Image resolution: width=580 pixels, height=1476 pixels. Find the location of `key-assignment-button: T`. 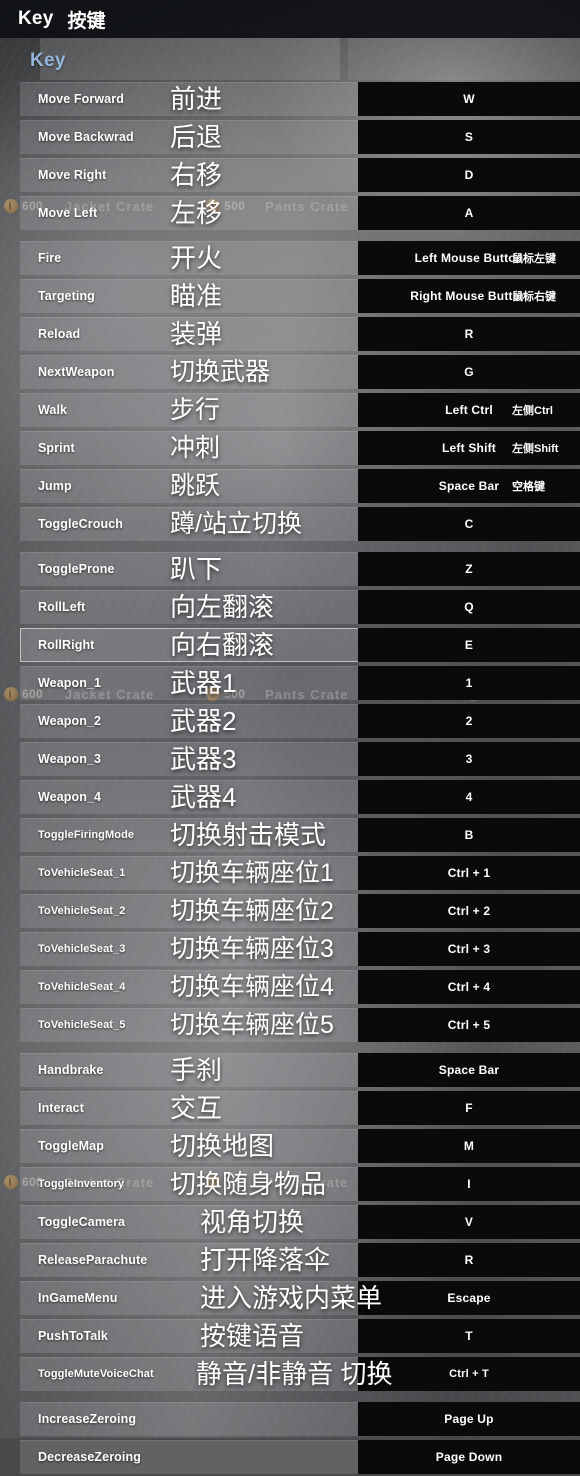

key-assignment-button: T is located at coordinates (469, 1336).